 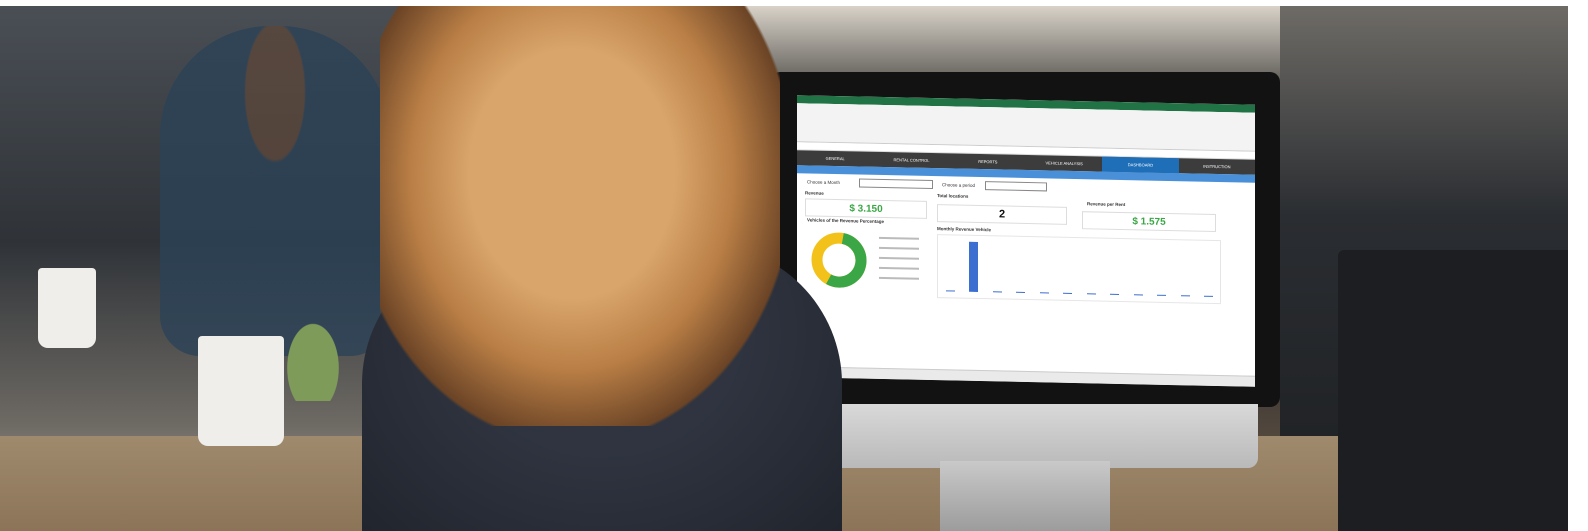 What do you see at coordinates (1016, 186) in the screenshot?
I see `period-select` at bounding box center [1016, 186].